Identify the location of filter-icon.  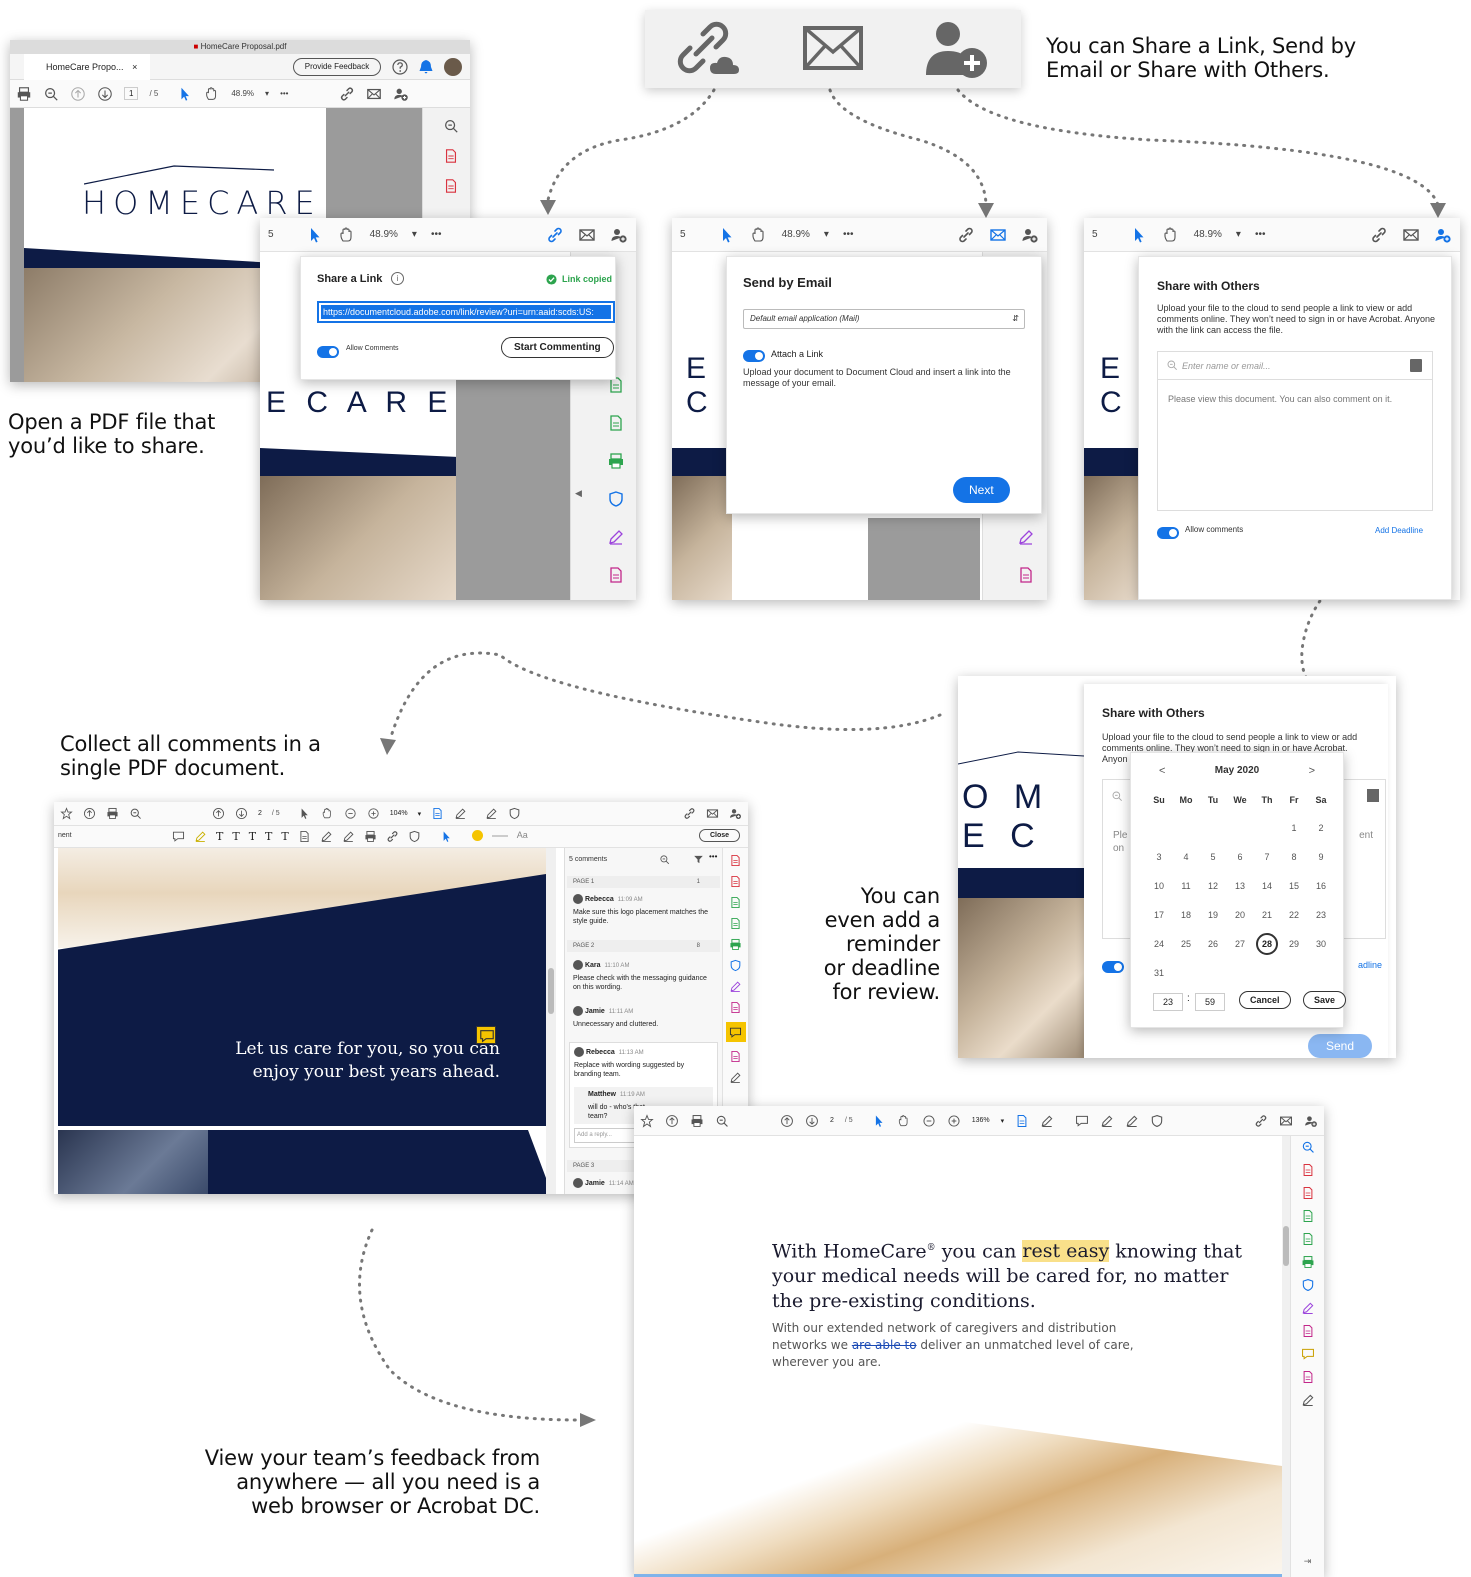
(698, 859).